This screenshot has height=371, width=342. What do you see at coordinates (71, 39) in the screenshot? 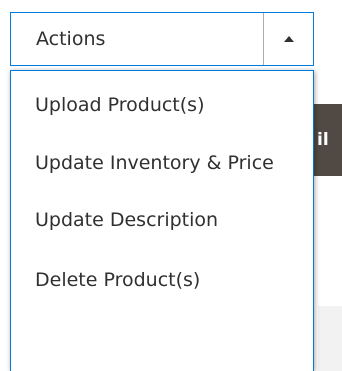
I see `actions-toggle-label: Actions` at bounding box center [71, 39].